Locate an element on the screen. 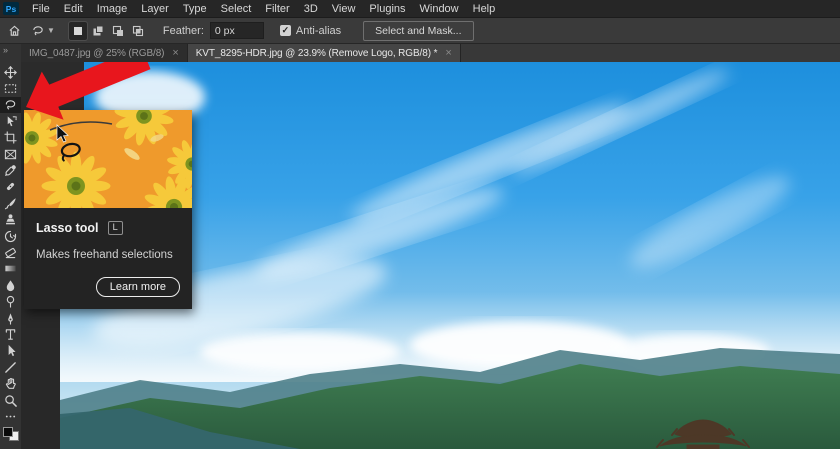  tool-hand is located at coordinates (10, 383).